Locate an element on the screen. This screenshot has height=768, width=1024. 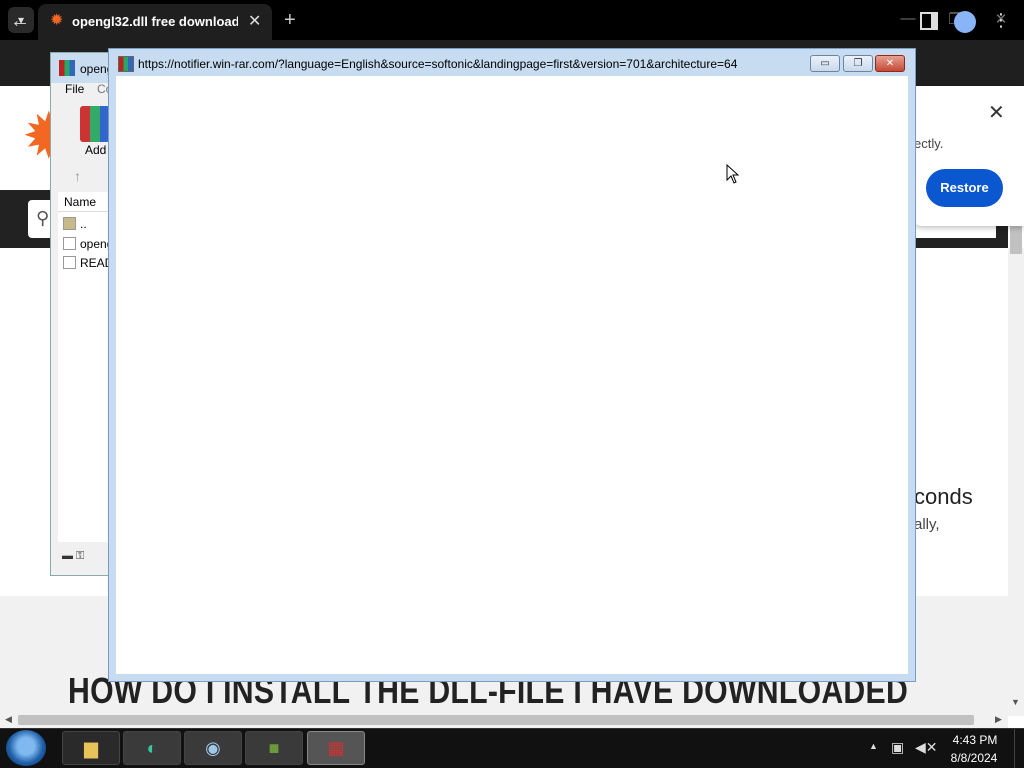
list-item: .. is located at coordinates (83, 224).